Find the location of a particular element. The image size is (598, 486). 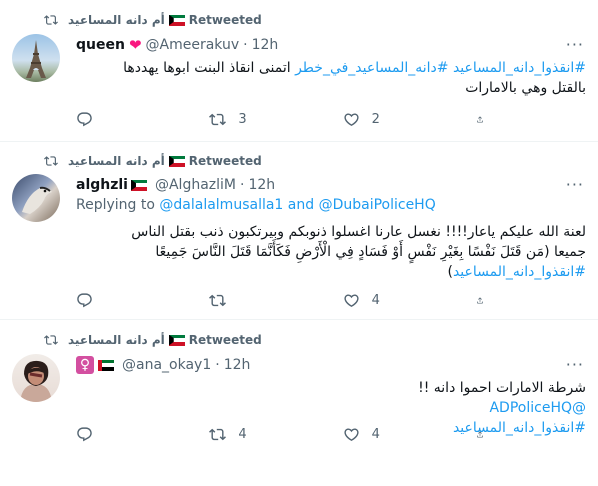

user-handle: @AlghazliM is located at coordinates (195, 185).